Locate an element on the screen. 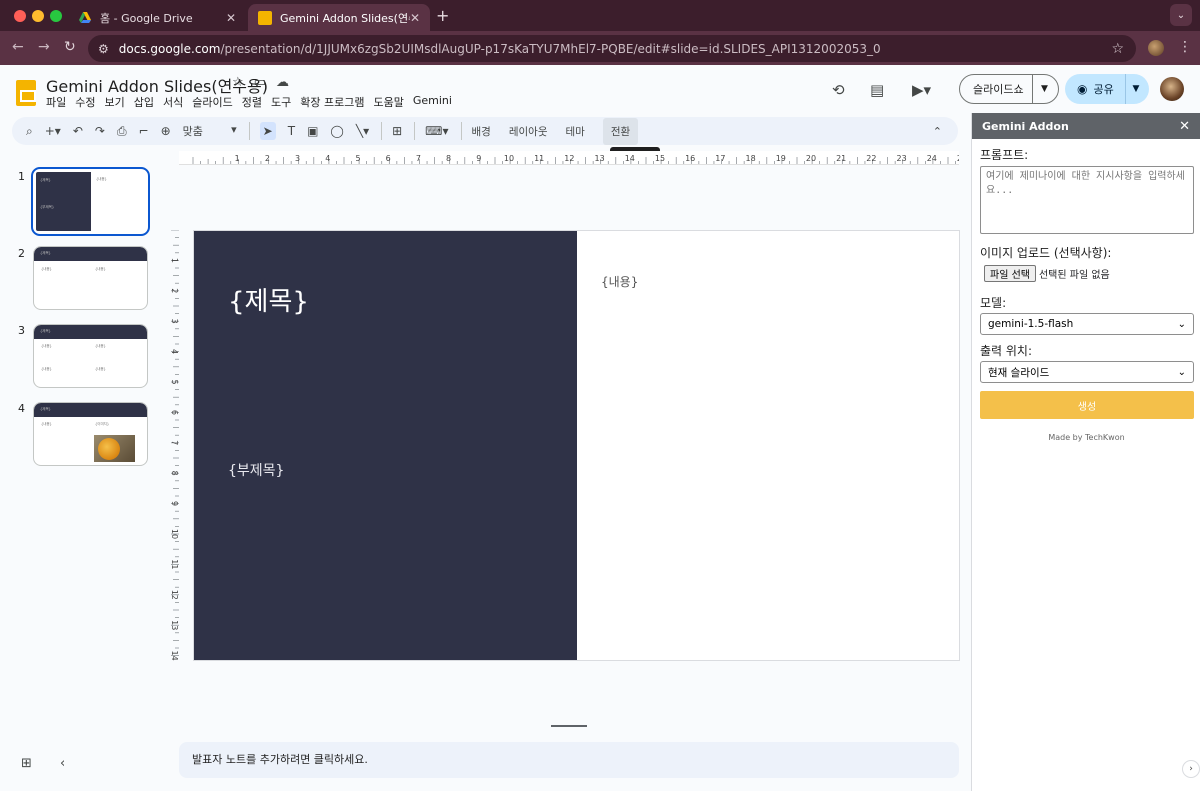 This screenshot has height=791, width=1200. ruler-number: 3 is located at coordinates (174, 321).